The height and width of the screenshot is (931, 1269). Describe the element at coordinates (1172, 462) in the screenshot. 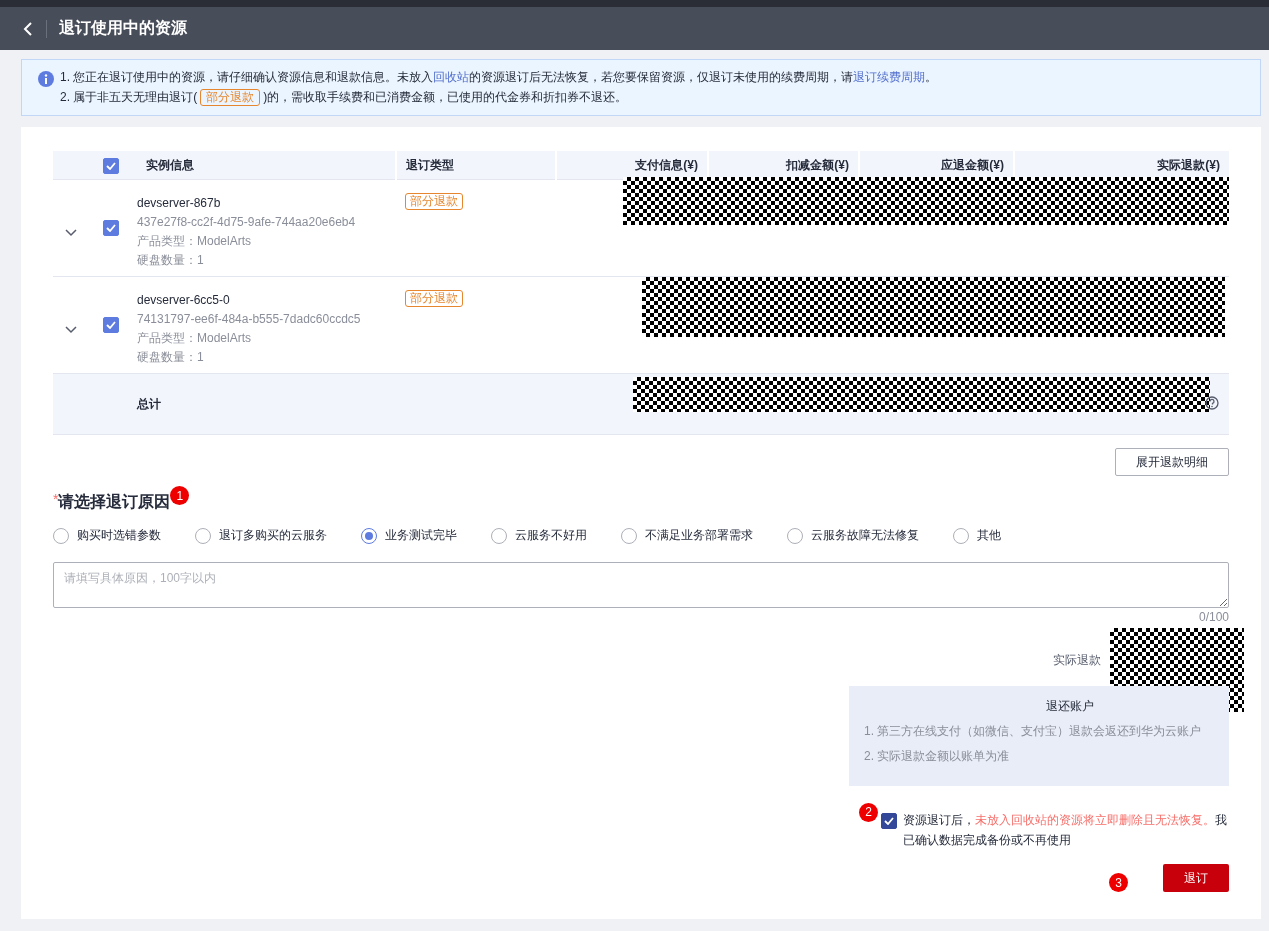

I see `expand-details-button: 展开退款明细` at that location.